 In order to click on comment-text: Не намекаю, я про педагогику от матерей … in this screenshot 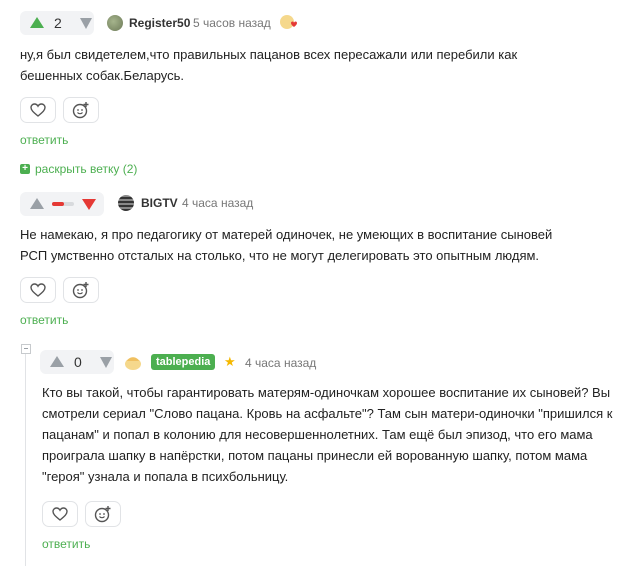, I will do `click(286, 245)`.